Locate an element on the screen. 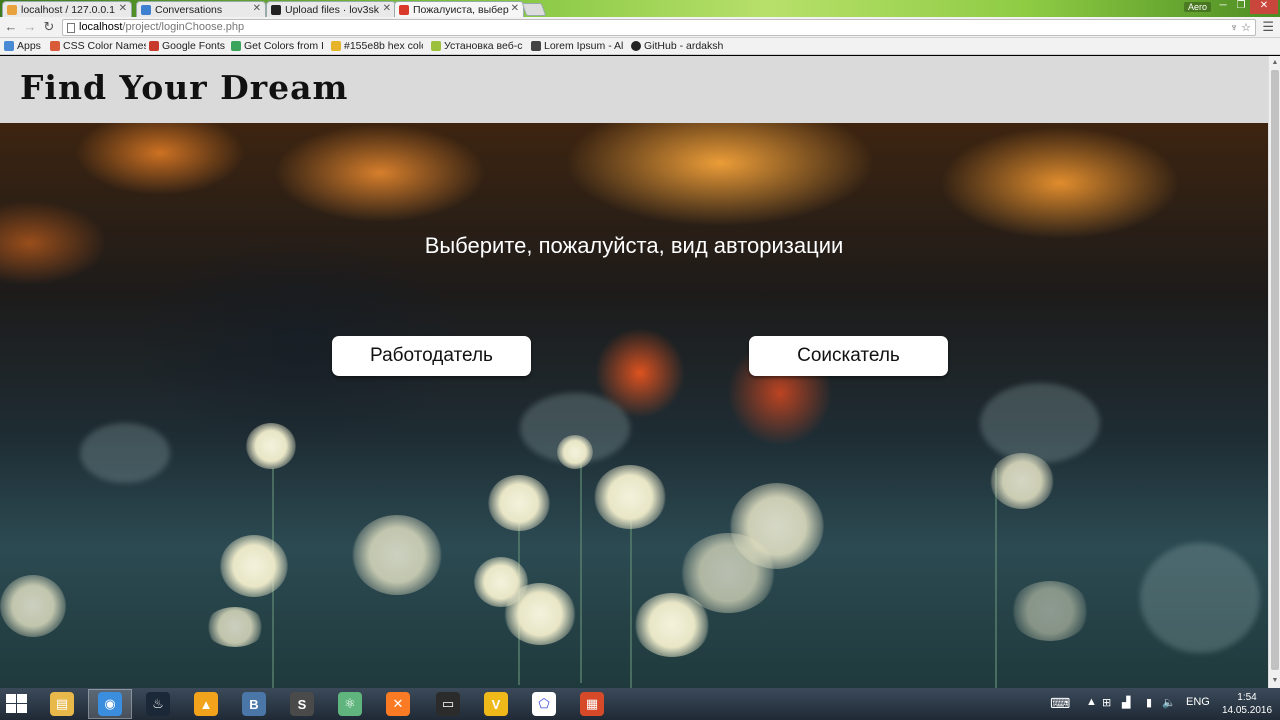  bookmark-hex-color: #155e8b hex colo is located at coordinates (377, 46).